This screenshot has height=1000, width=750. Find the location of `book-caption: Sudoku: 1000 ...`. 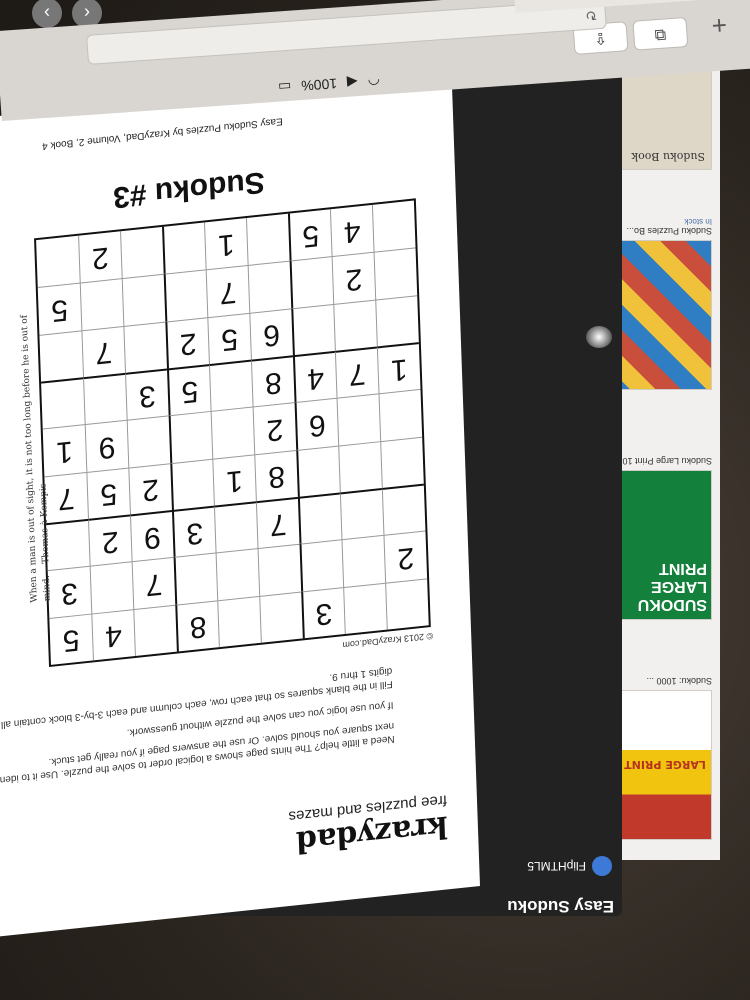

book-caption: Sudoku: 1000 ... is located at coordinates (665, 681).